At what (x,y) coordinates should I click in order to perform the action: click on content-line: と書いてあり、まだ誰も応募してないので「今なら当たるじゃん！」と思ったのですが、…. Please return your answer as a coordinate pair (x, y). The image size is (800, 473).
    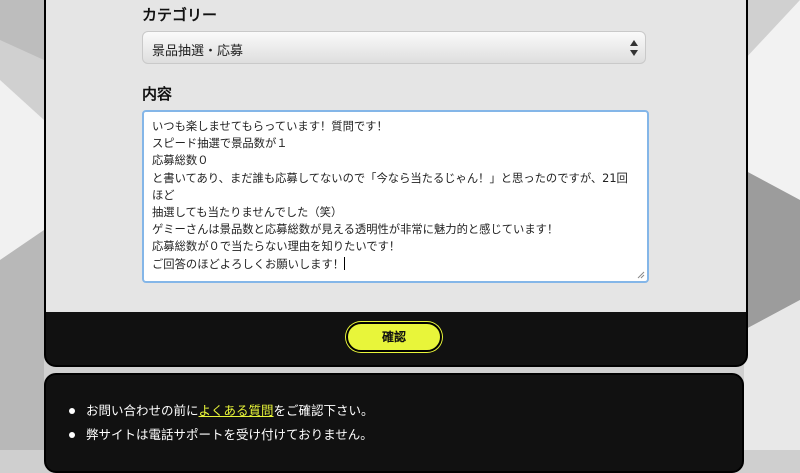
    Looking at the image, I should click on (390, 186).